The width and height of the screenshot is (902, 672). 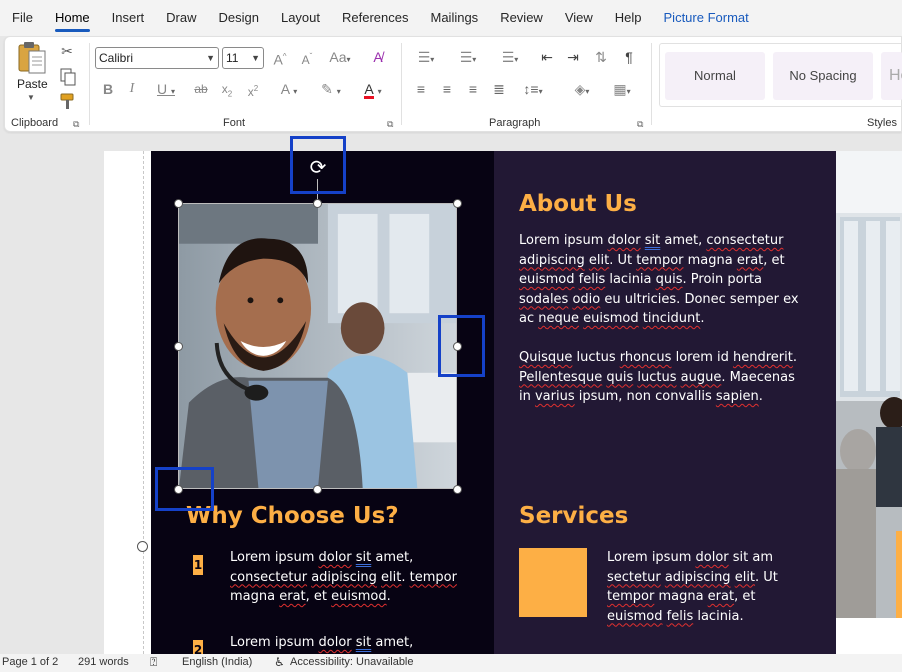 What do you see at coordinates (253, 89) in the screenshot?
I see `superscript-icon: x2` at bounding box center [253, 89].